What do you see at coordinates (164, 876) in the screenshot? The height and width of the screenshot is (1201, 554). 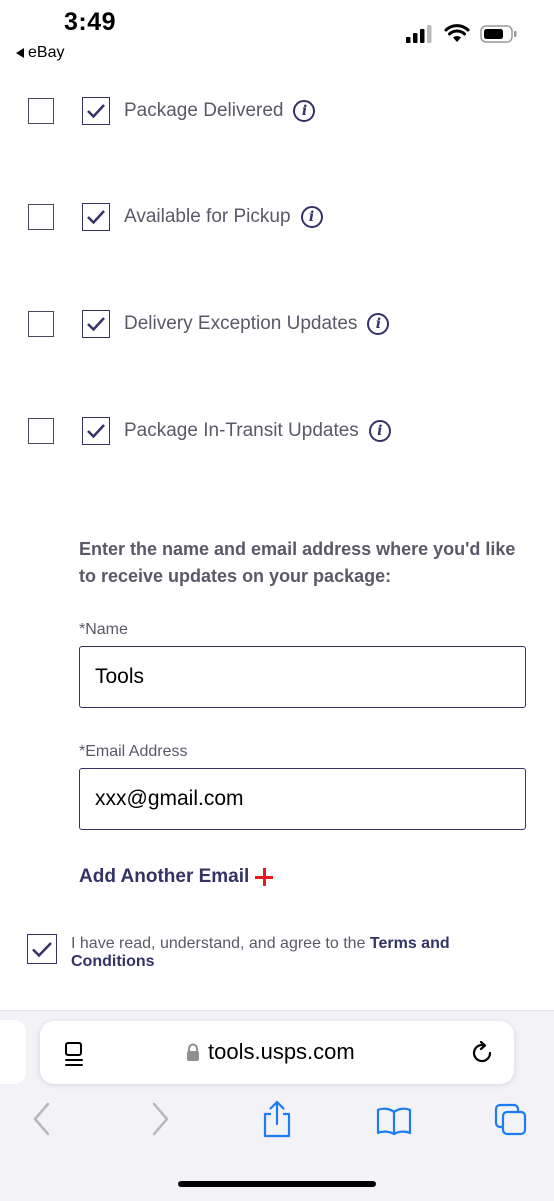 I see `add-email-label: Add Another Email` at bounding box center [164, 876].